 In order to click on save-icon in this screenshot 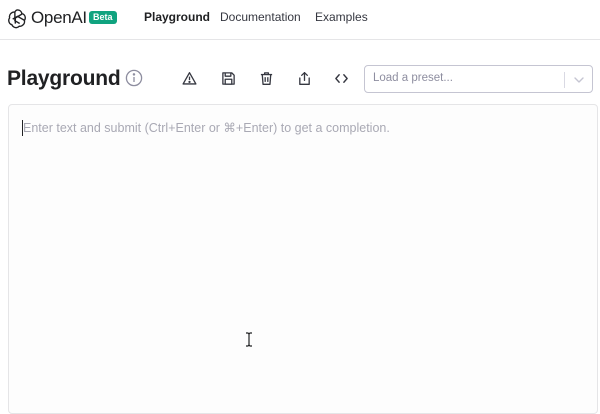, I will do `click(228, 78)`.